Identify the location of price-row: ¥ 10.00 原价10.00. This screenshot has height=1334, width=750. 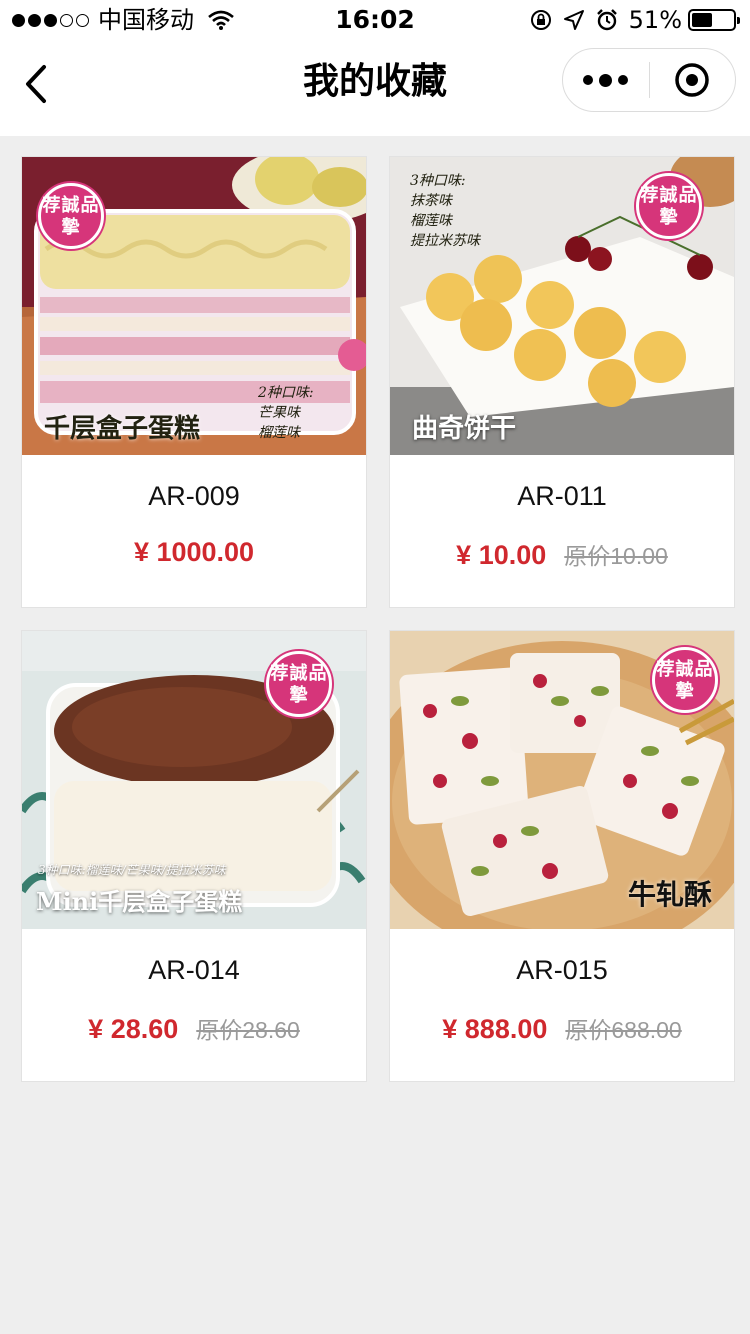
(562, 554).